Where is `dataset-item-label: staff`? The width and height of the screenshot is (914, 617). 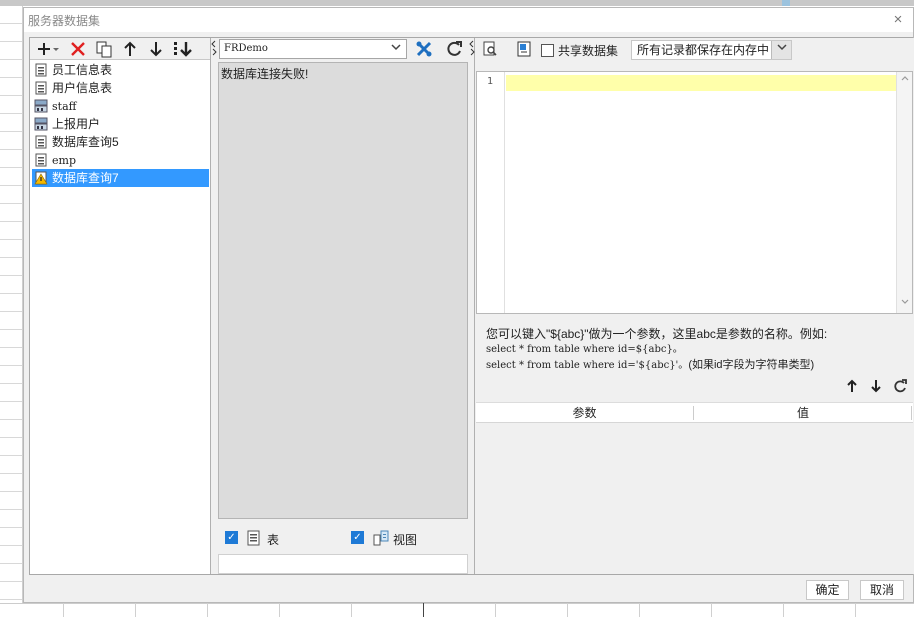 dataset-item-label: staff is located at coordinates (64, 106).